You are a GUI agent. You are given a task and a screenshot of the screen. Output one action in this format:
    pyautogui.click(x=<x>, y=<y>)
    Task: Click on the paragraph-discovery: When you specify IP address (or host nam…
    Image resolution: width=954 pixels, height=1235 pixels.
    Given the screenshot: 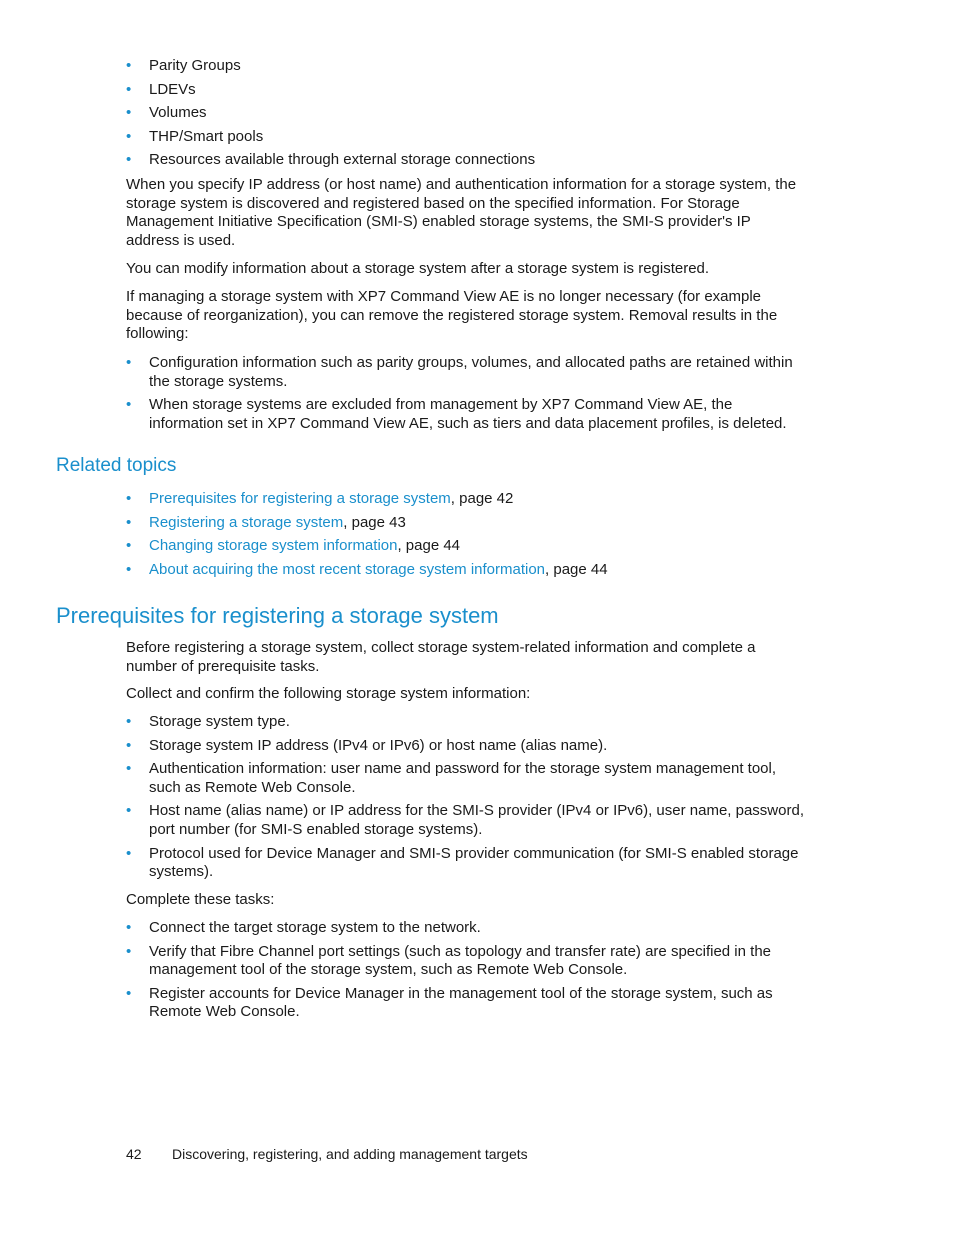 What is the action you would take?
    pyautogui.click(x=461, y=212)
    